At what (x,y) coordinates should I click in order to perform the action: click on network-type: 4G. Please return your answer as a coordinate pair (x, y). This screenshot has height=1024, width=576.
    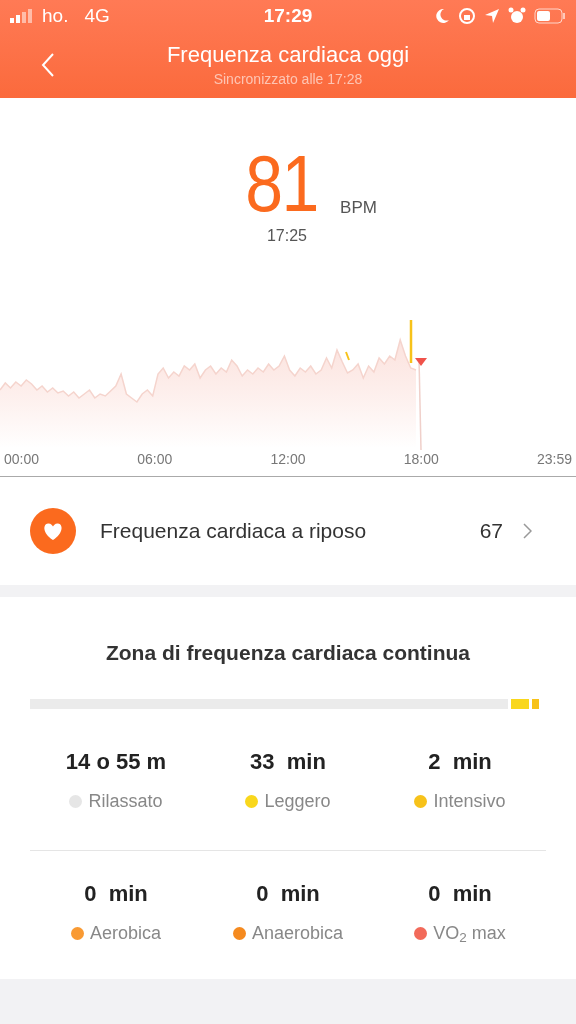
    Looking at the image, I should click on (97, 15).